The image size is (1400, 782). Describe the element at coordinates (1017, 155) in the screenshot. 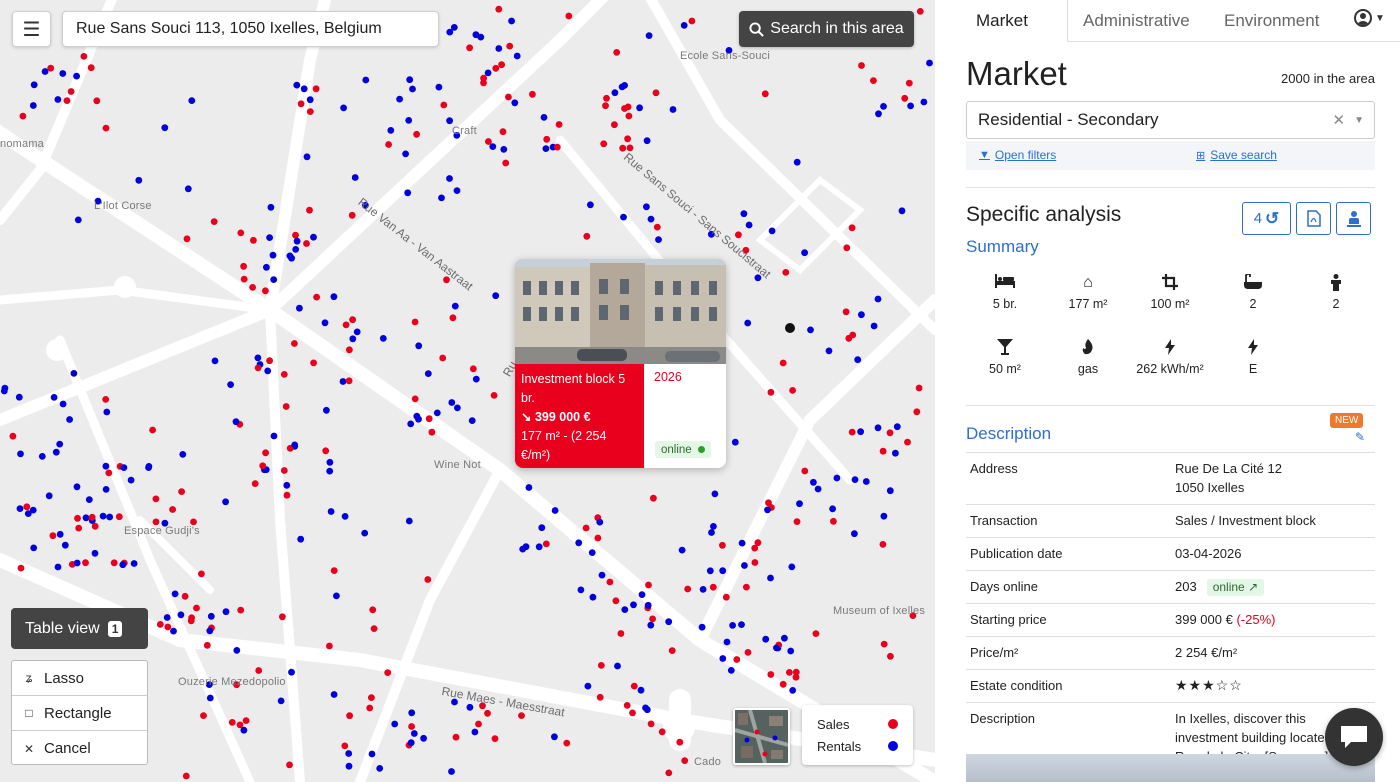

I see `open-filters-link: ▼ Open filters` at that location.